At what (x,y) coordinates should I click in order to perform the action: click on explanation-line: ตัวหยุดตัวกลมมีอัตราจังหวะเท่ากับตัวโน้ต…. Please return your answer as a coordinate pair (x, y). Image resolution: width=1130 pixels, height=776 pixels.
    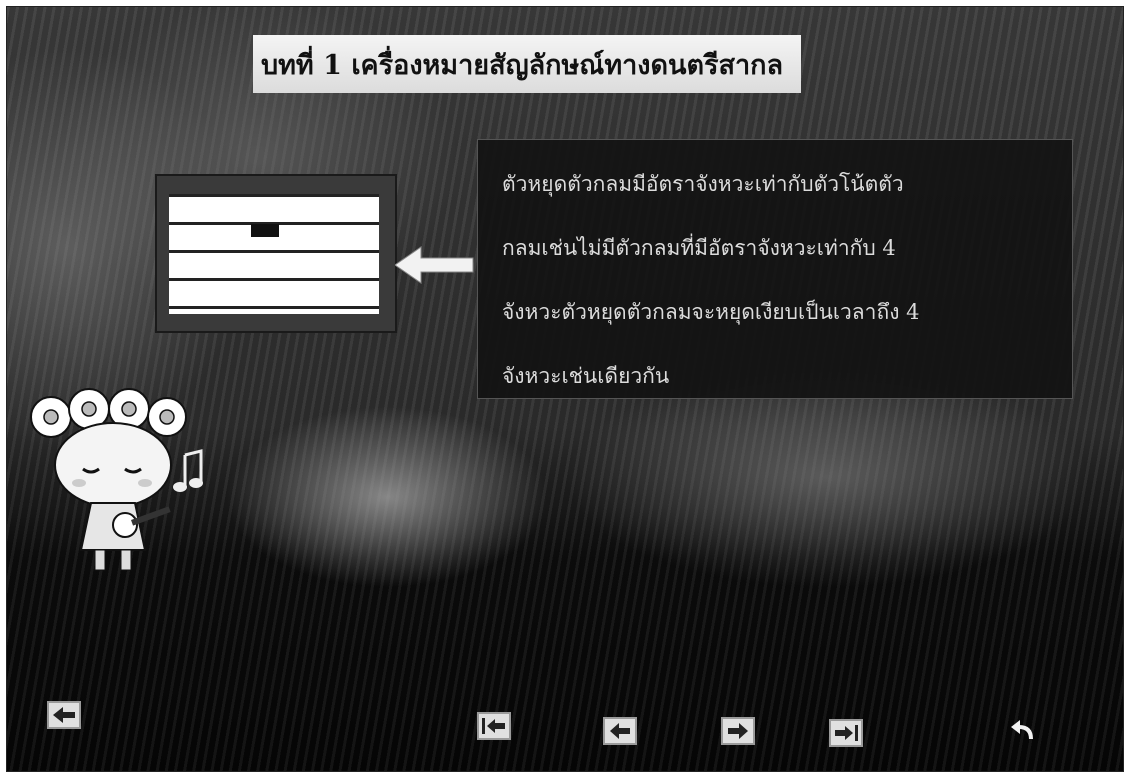
    Looking at the image, I should click on (703, 184).